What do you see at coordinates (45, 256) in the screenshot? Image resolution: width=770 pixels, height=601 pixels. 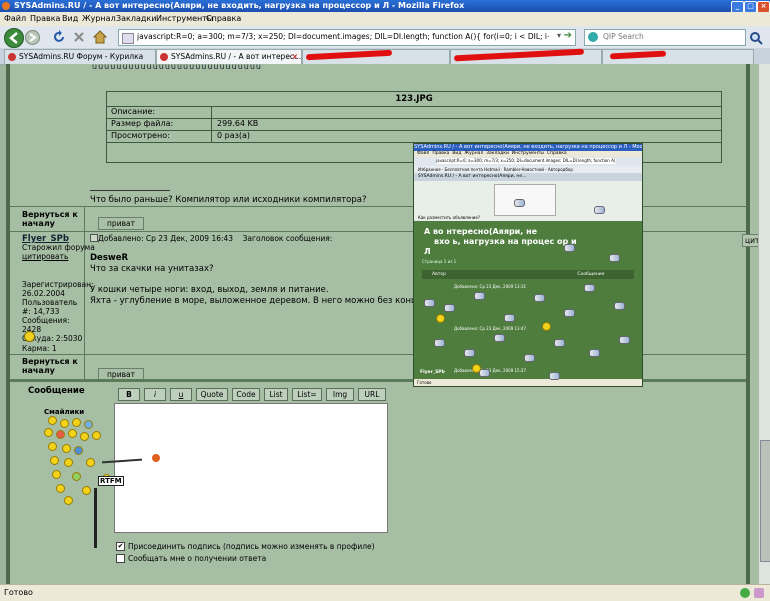 I see `quote-link: цитировать` at bounding box center [45, 256].